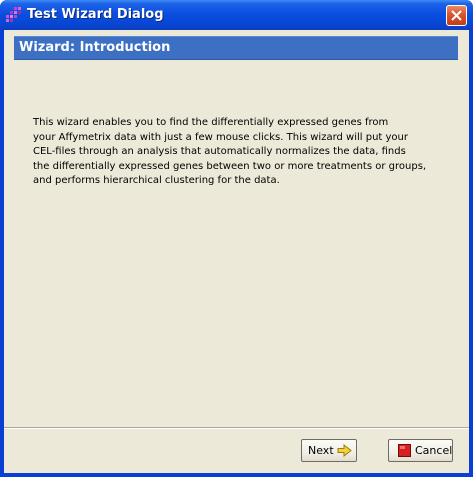  Describe the element at coordinates (471, 253) in the screenshot. I see `window-frame-right` at that location.